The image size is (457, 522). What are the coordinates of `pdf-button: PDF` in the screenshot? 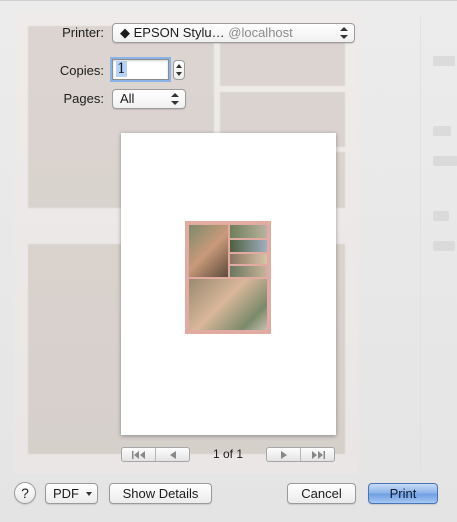 It's located at (71, 493).